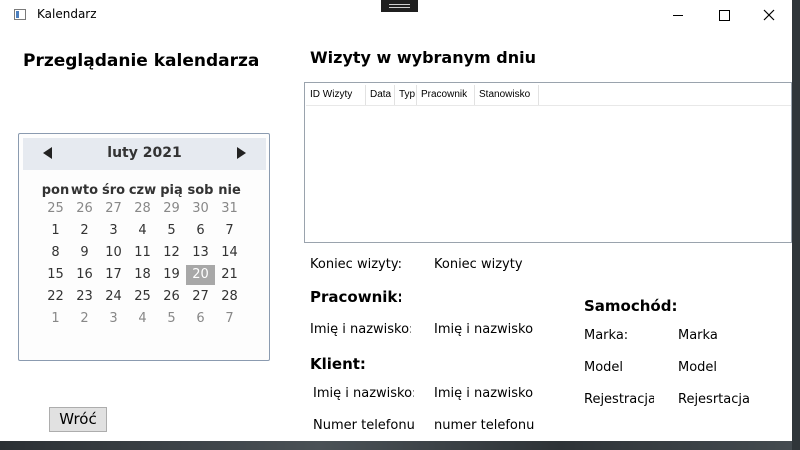 The image size is (800, 450). What do you see at coordinates (55, 275) in the screenshot?
I see `calendar-day: 15` at bounding box center [55, 275].